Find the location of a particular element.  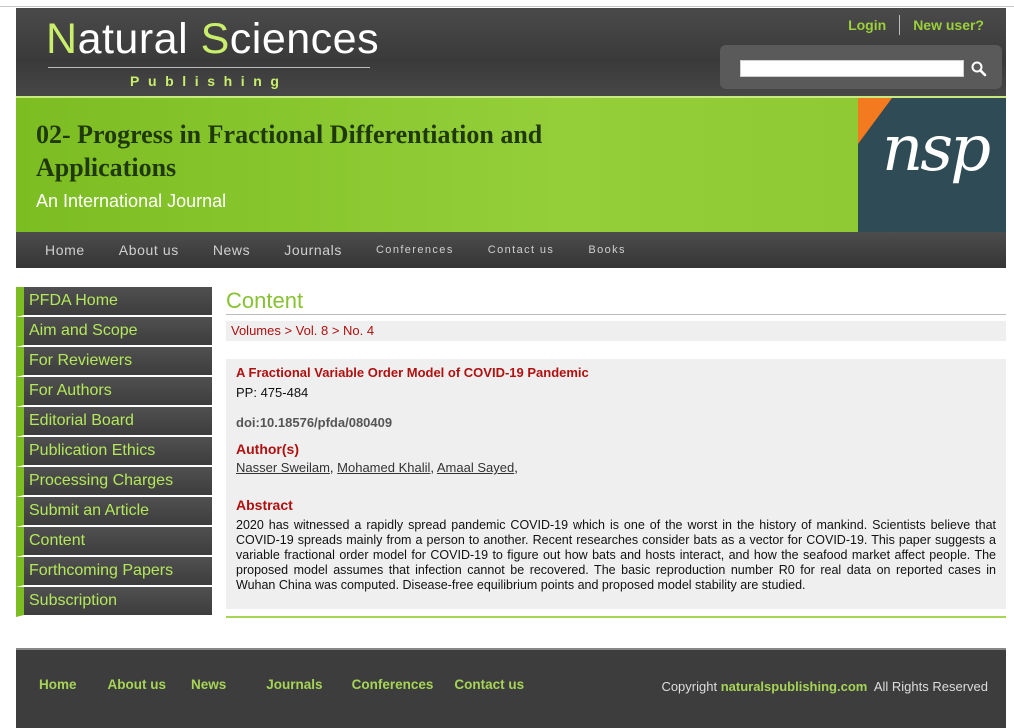

sidebar-item-processing-charges: Processing Charges is located at coordinates (114, 482).